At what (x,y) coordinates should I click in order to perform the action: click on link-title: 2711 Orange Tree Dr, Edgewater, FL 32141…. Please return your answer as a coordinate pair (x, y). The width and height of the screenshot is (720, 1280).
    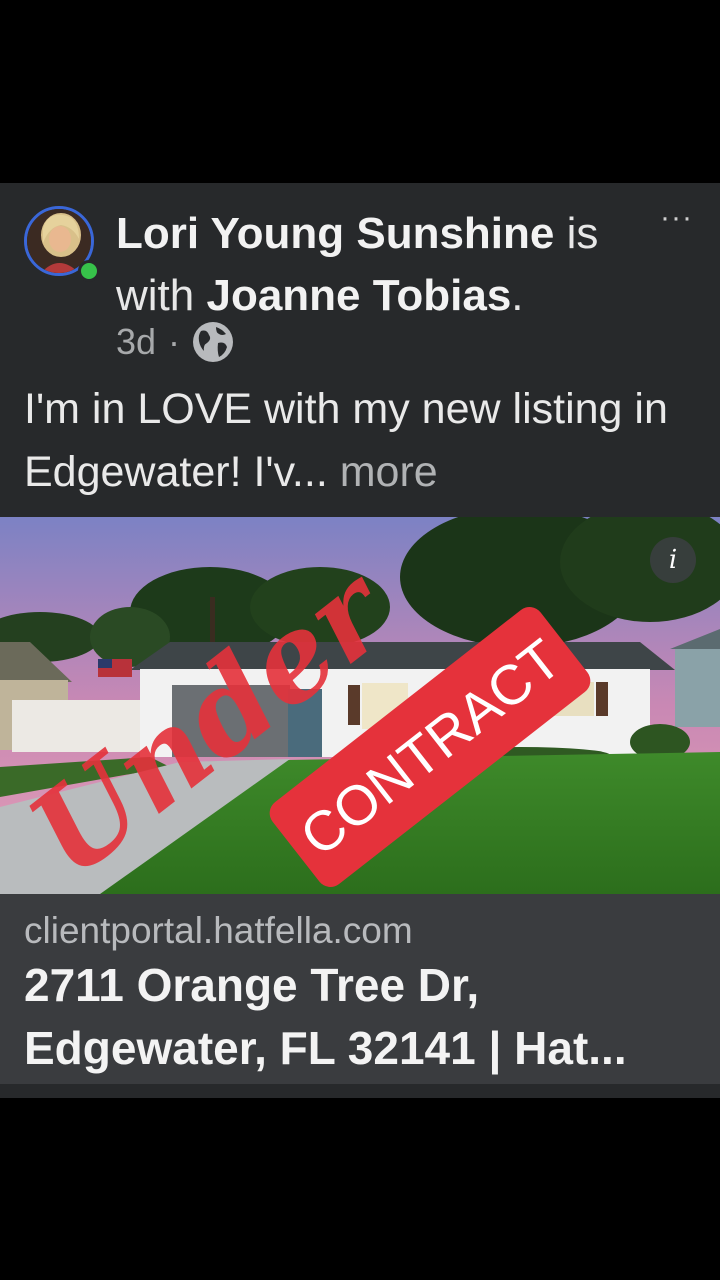
    Looking at the image, I should click on (325, 1016).